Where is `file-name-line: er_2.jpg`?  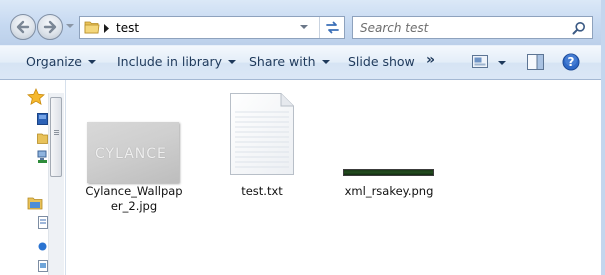
file-name-line: er_2.jpg is located at coordinates (134, 206).